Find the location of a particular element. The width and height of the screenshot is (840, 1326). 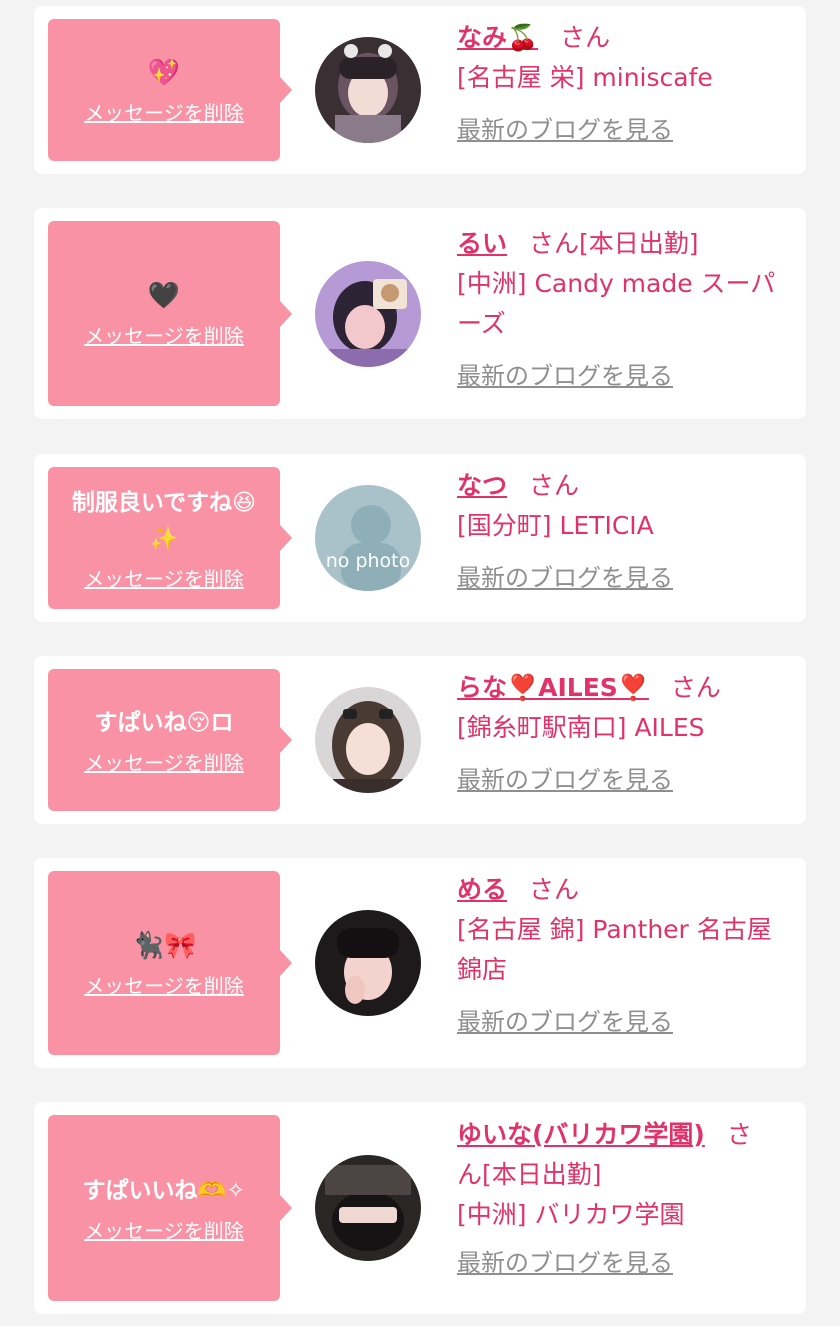

profile-info: なつ さん [国分町] LETICIA 最新のブログを見る is located at coordinates (623, 532).